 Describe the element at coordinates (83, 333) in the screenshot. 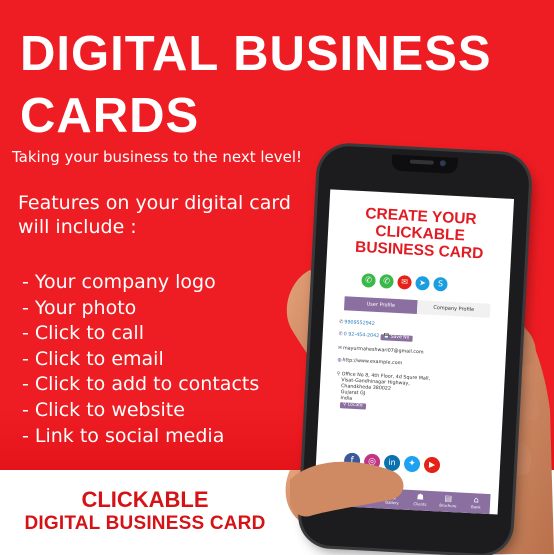

I see `feature-item: - Click to call` at that location.